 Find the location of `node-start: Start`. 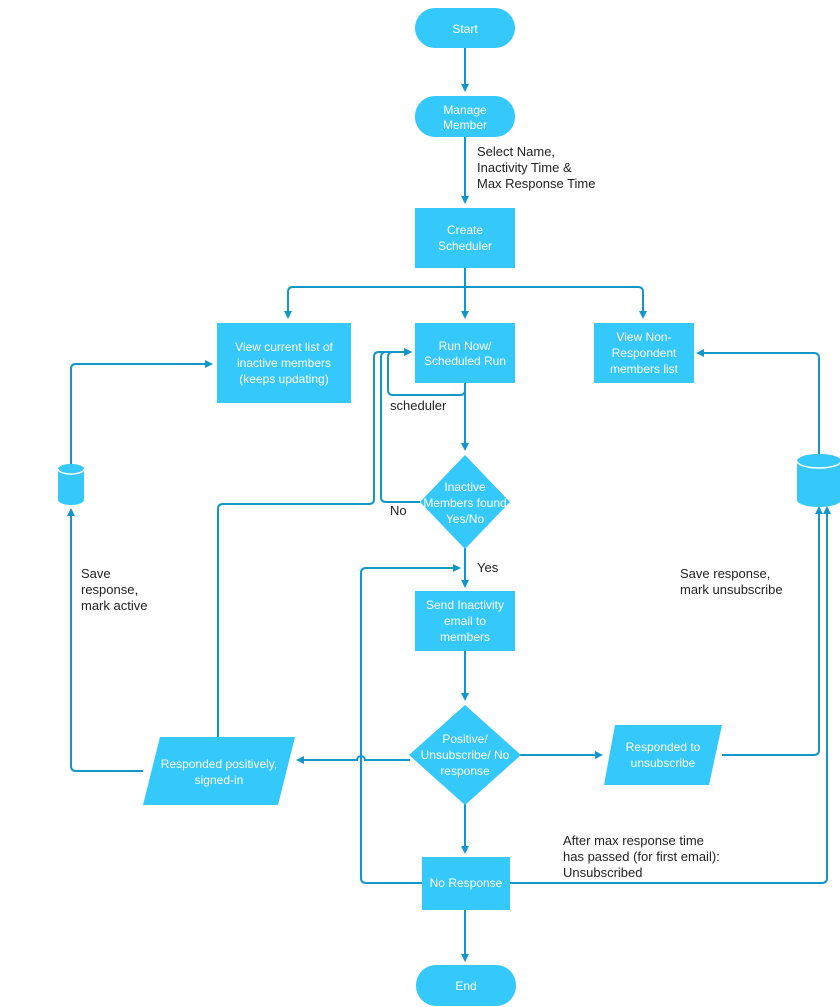

node-start: Start is located at coordinates (465, 28).